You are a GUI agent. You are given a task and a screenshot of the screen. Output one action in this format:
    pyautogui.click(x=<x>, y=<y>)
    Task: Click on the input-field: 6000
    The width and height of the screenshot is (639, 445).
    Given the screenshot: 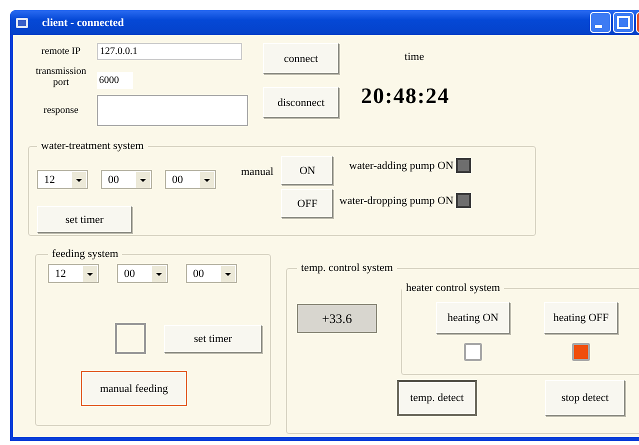 What is the action you would take?
    pyautogui.click(x=115, y=80)
    